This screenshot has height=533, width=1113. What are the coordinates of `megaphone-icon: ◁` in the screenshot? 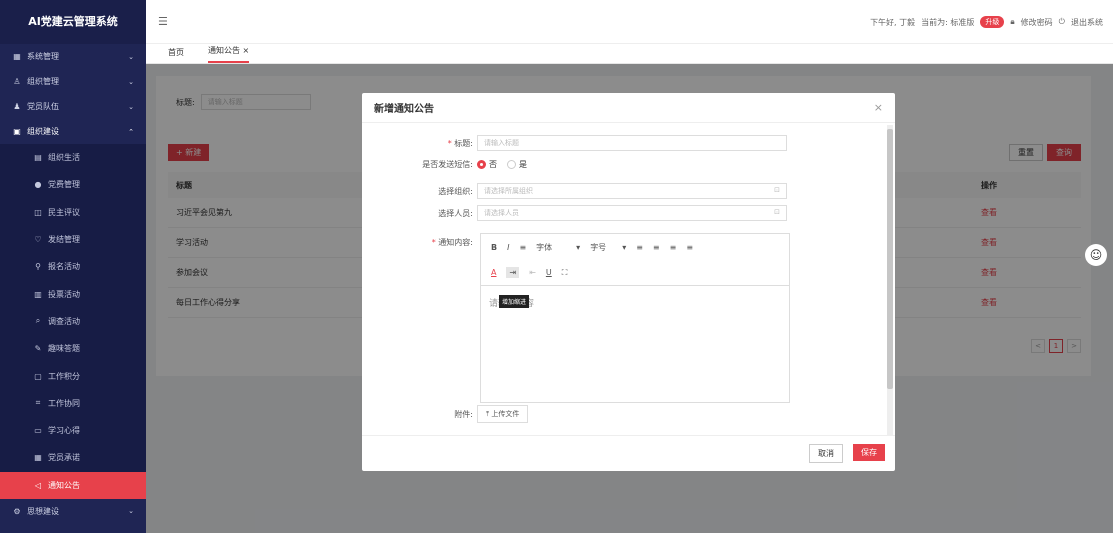 It's located at (38, 485).